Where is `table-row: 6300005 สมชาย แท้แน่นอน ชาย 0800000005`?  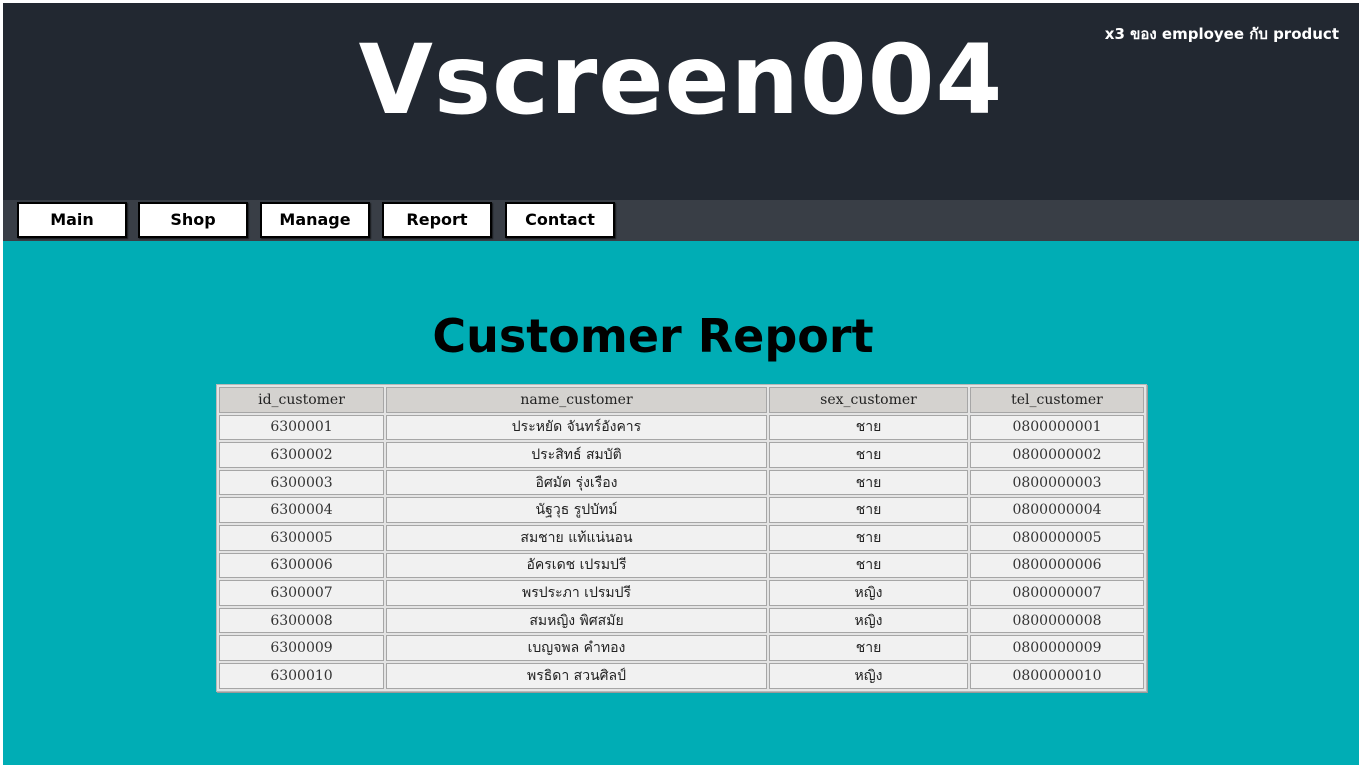 table-row: 6300005 สมชาย แท้แน่นอน ชาย 0800000005 is located at coordinates (681, 537).